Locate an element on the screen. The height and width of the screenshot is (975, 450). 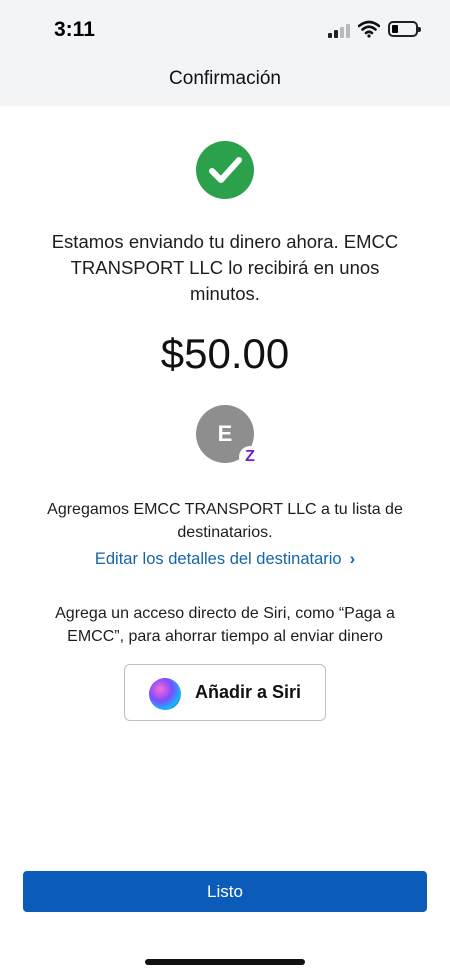
chevron-right-icon: › is located at coordinates (352, 559).